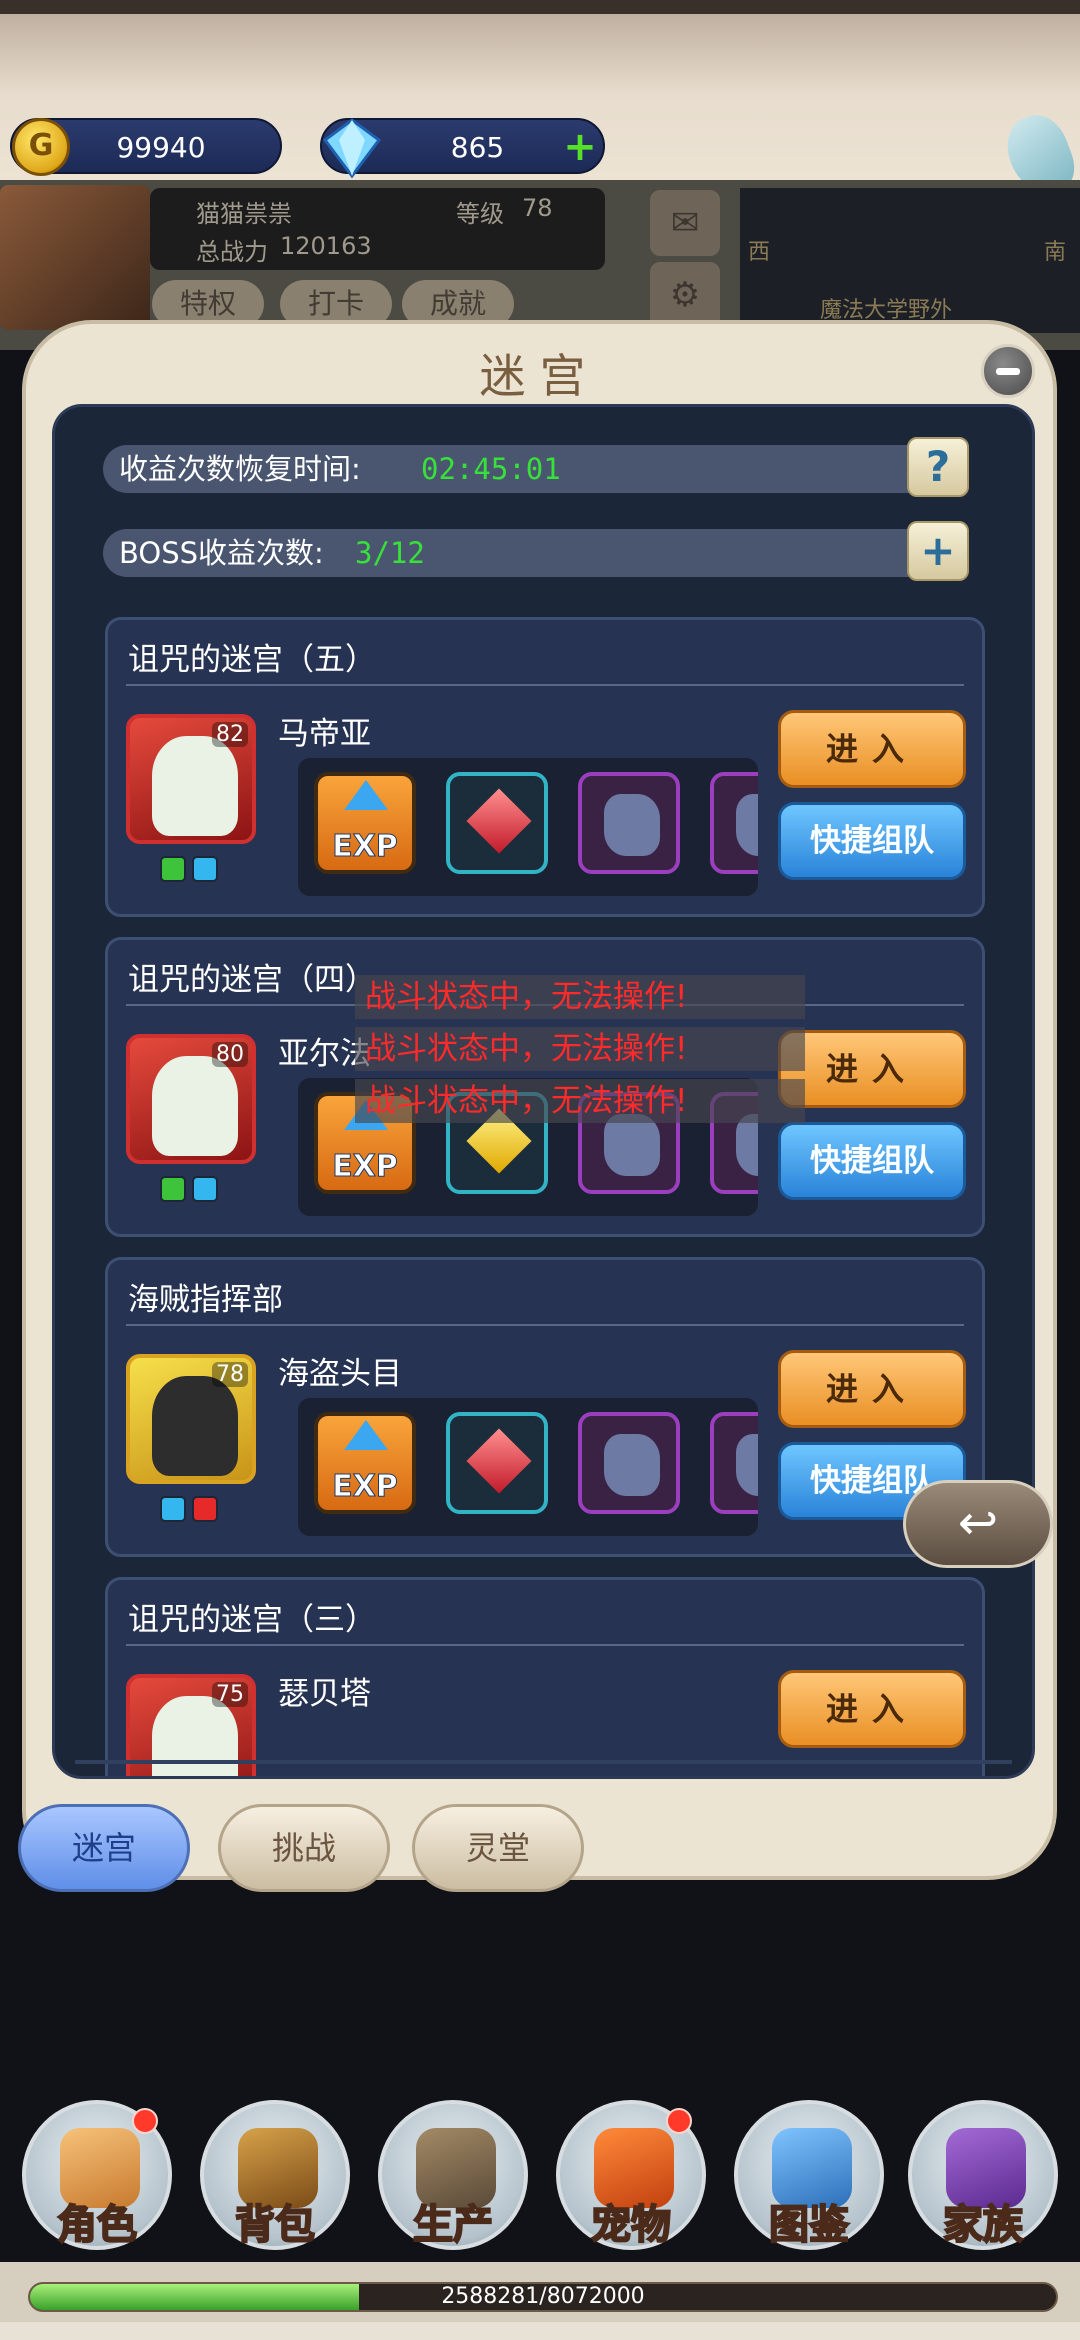 The image size is (1080, 2340). I want to click on nav-label: 家族, so click(983, 2225).